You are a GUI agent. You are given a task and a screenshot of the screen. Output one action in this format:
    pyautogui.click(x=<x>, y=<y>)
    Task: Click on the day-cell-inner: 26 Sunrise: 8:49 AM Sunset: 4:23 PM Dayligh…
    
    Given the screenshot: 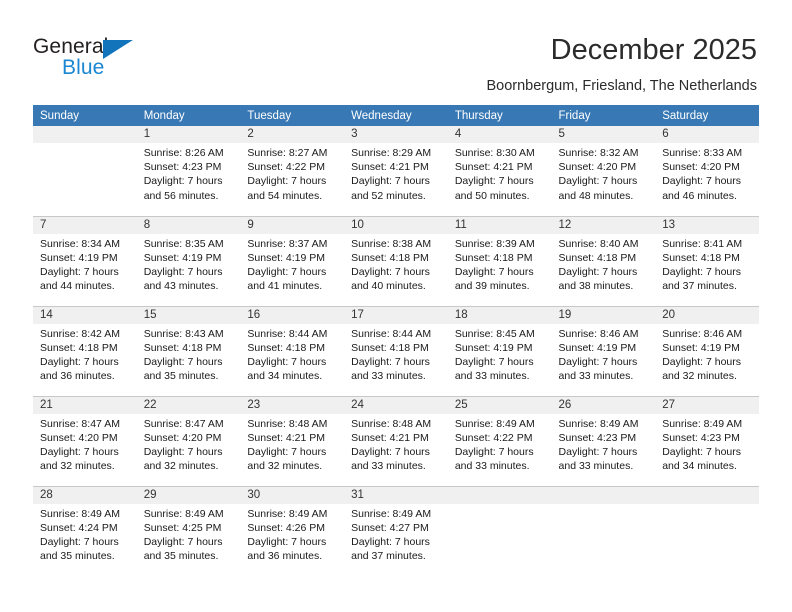 What is the action you would take?
    pyautogui.click(x=603, y=441)
    